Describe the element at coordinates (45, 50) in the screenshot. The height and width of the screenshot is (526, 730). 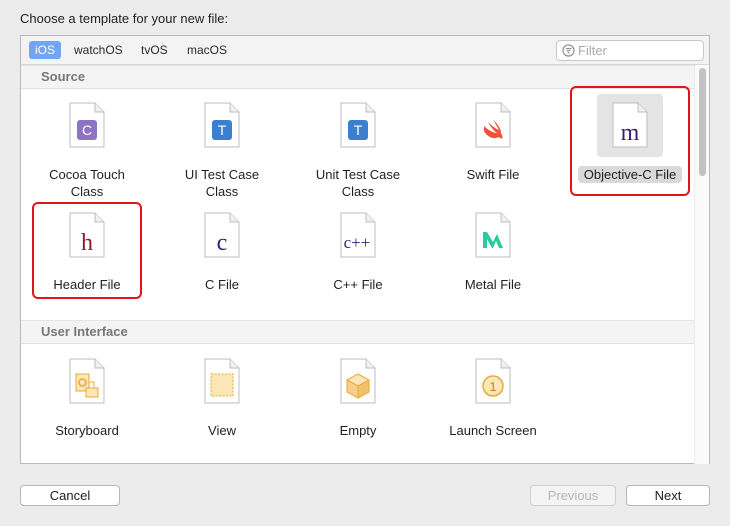
I see `tab-ios: iOS` at that location.